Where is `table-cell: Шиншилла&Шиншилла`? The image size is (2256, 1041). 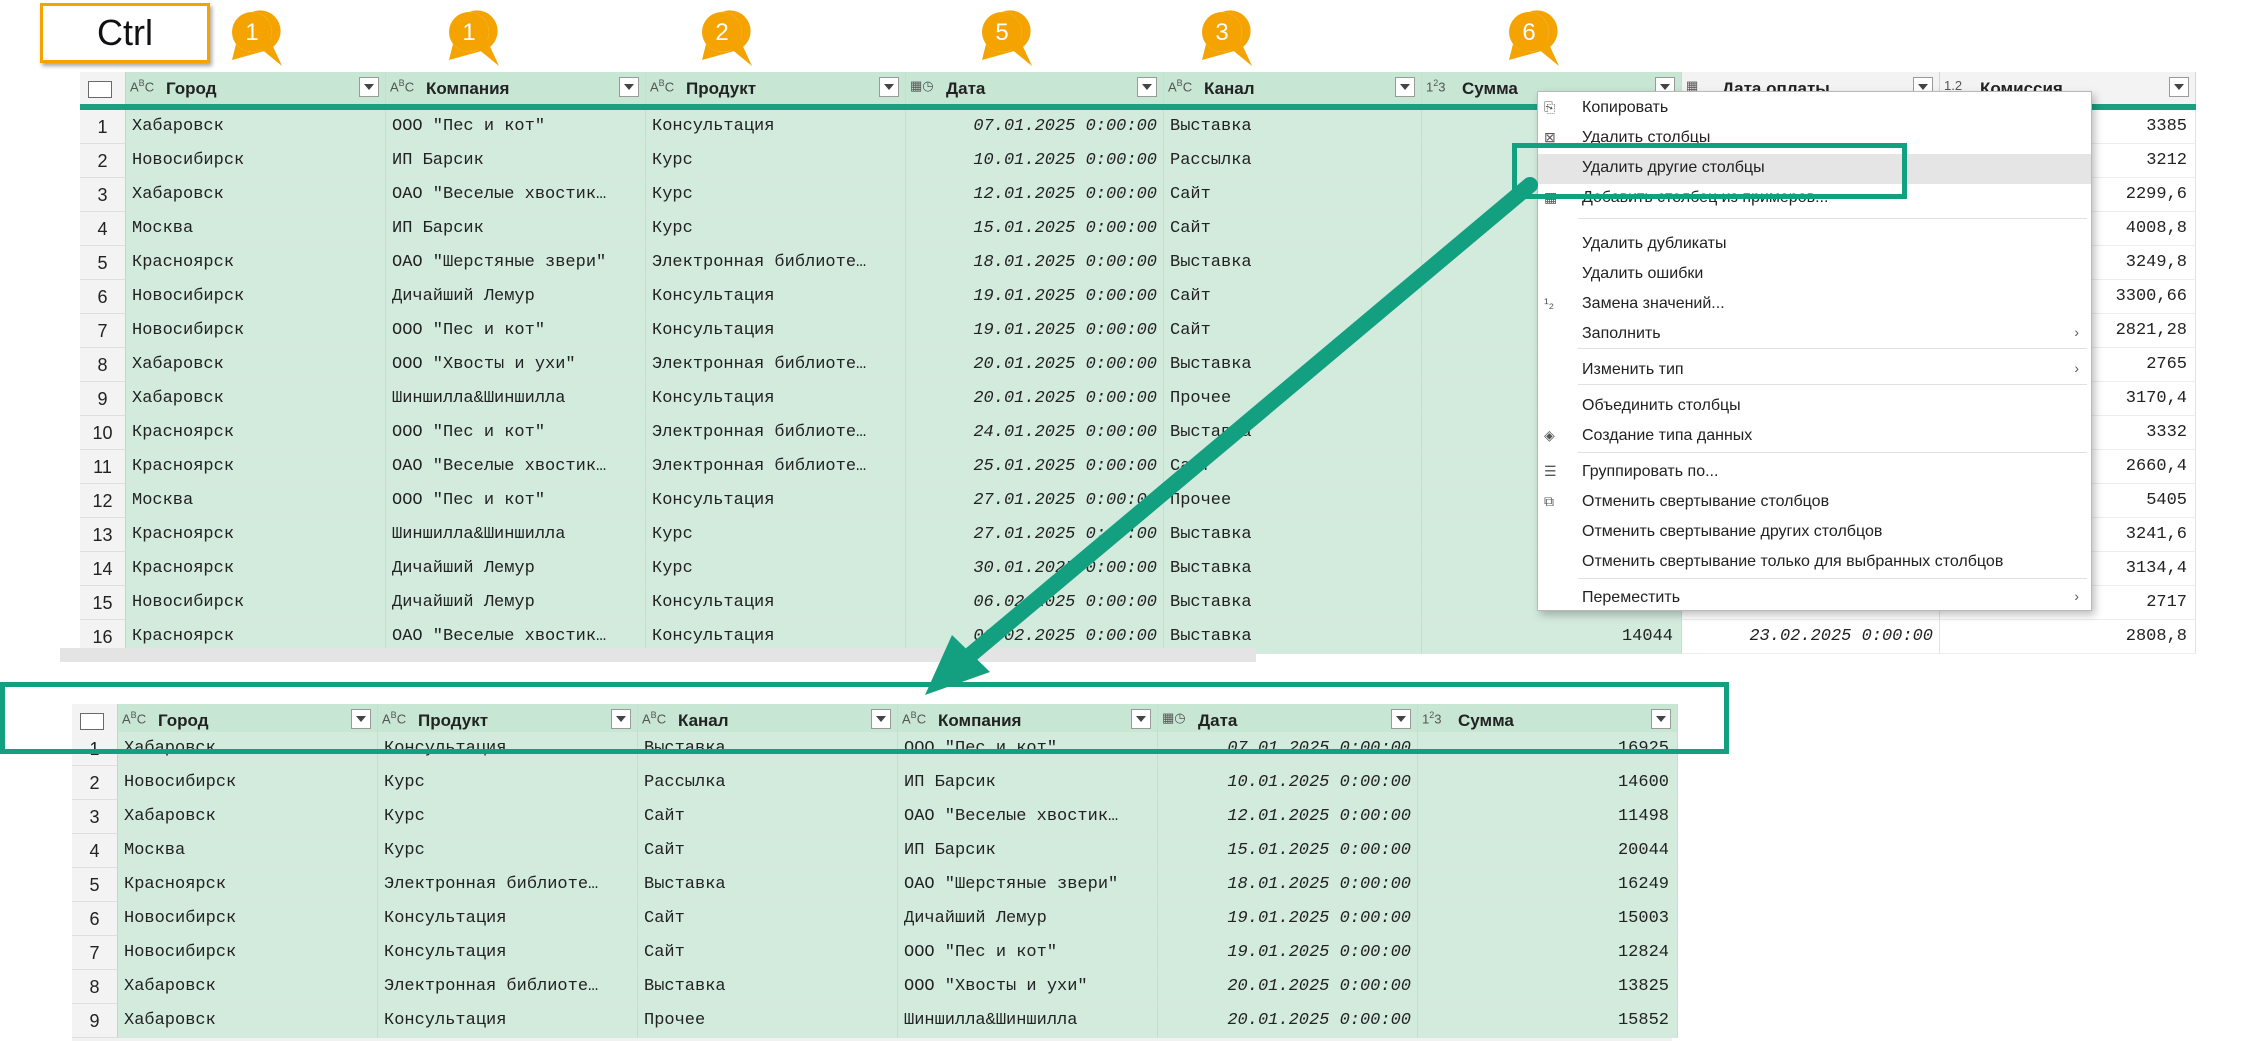
table-cell: Шиншилла&Шиншилла is located at coordinates (516, 399).